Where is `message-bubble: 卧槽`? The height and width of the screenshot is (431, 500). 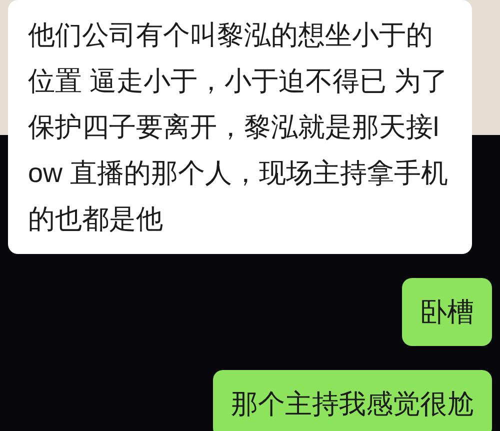
message-bubble: 卧槽 is located at coordinates (447, 312).